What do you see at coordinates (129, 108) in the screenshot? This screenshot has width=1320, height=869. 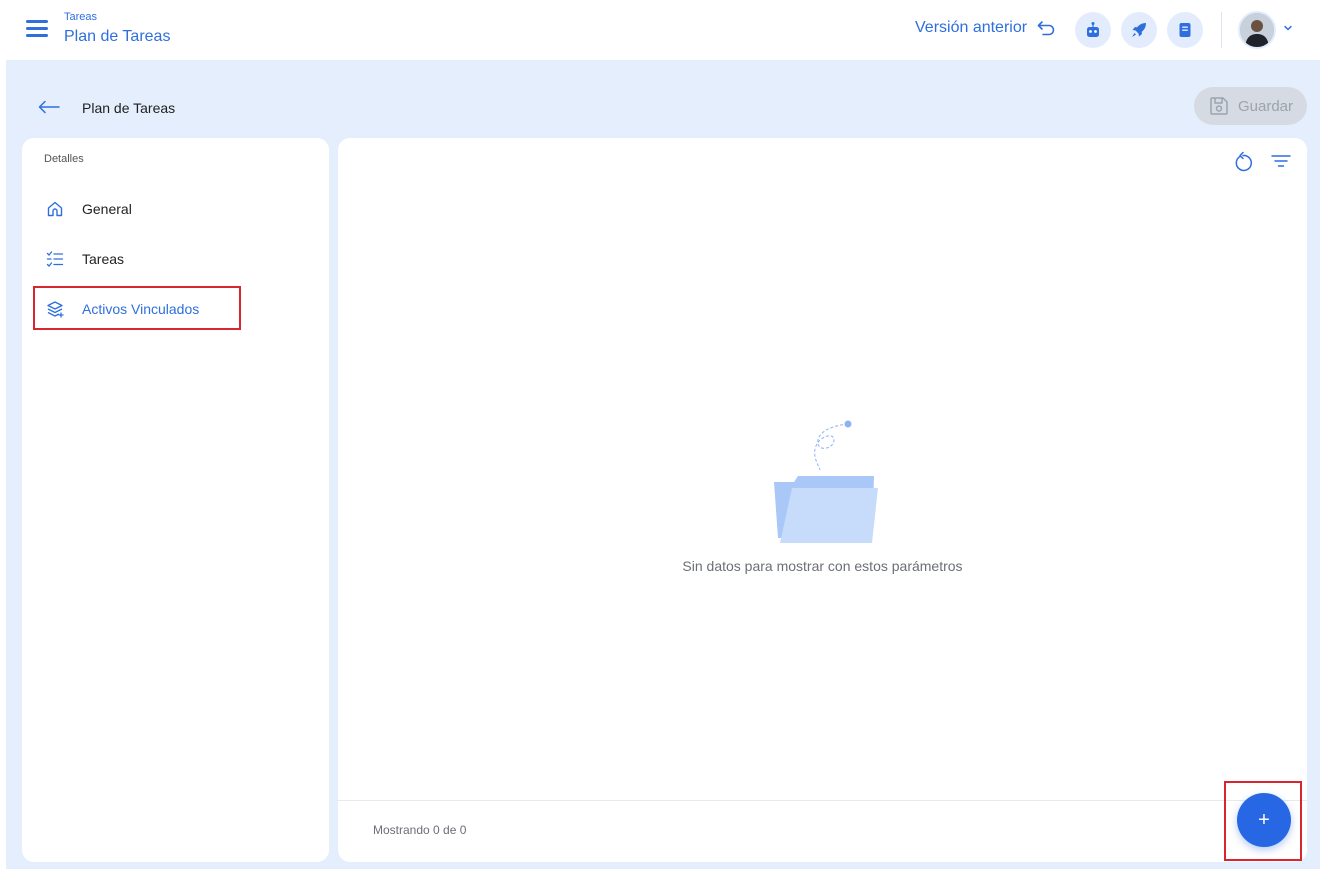 I see `page-title: Plan de Tareas` at bounding box center [129, 108].